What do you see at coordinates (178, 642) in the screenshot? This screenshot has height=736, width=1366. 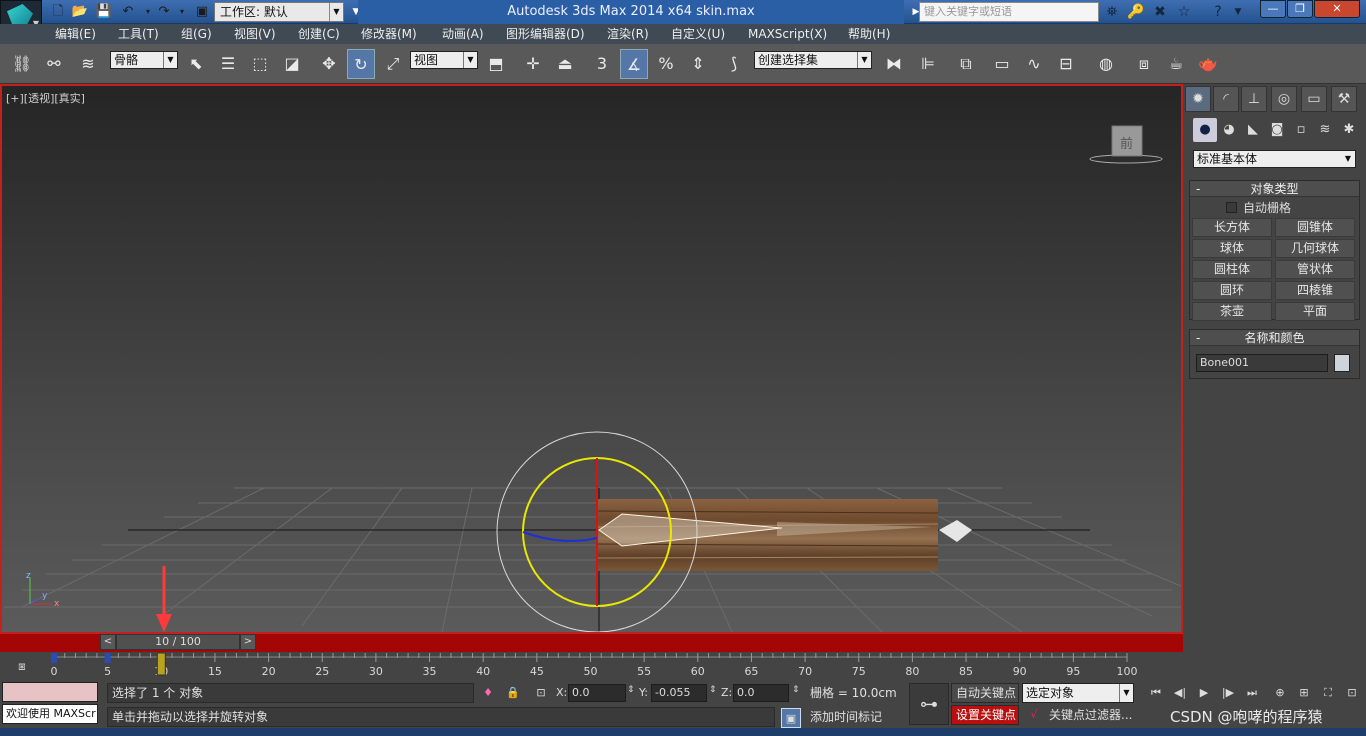 I see `time-slider: 10 / 100` at bounding box center [178, 642].